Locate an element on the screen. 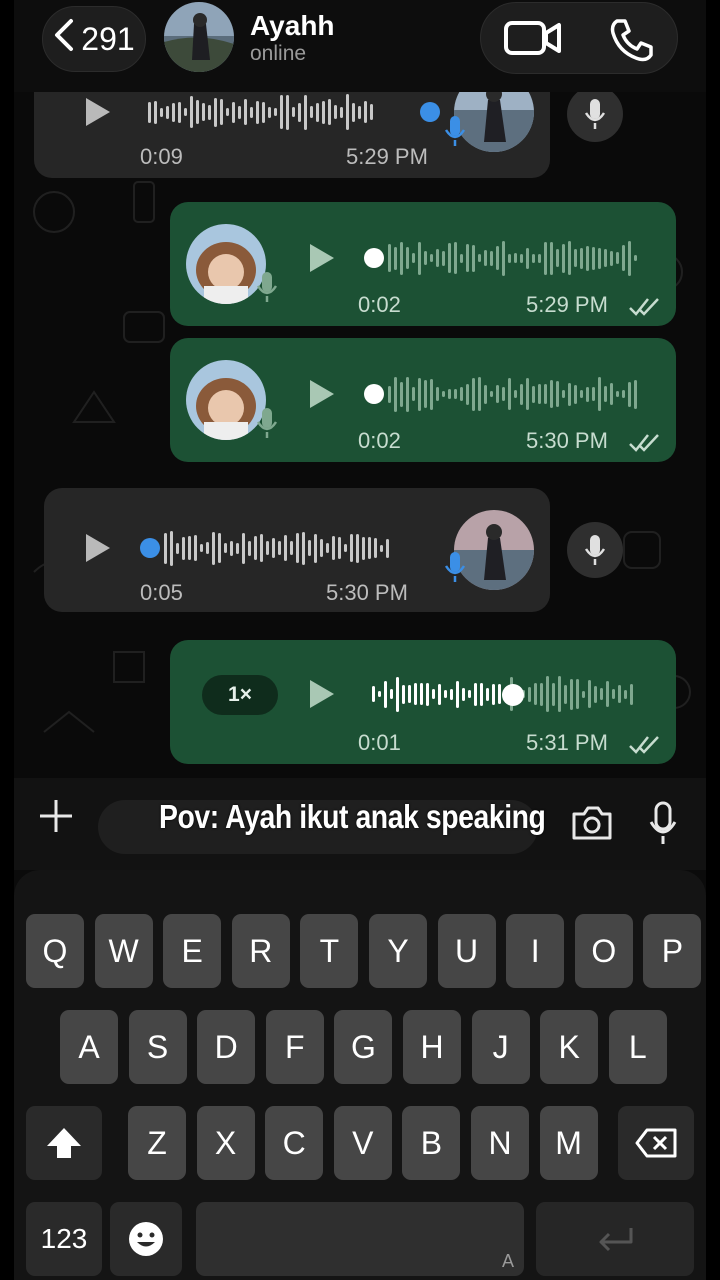 Image resolution: width=720 pixels, height=1280 pixels. incoming-voice-message: 0:09 5:29 PM is located at coordinates (292, 135).